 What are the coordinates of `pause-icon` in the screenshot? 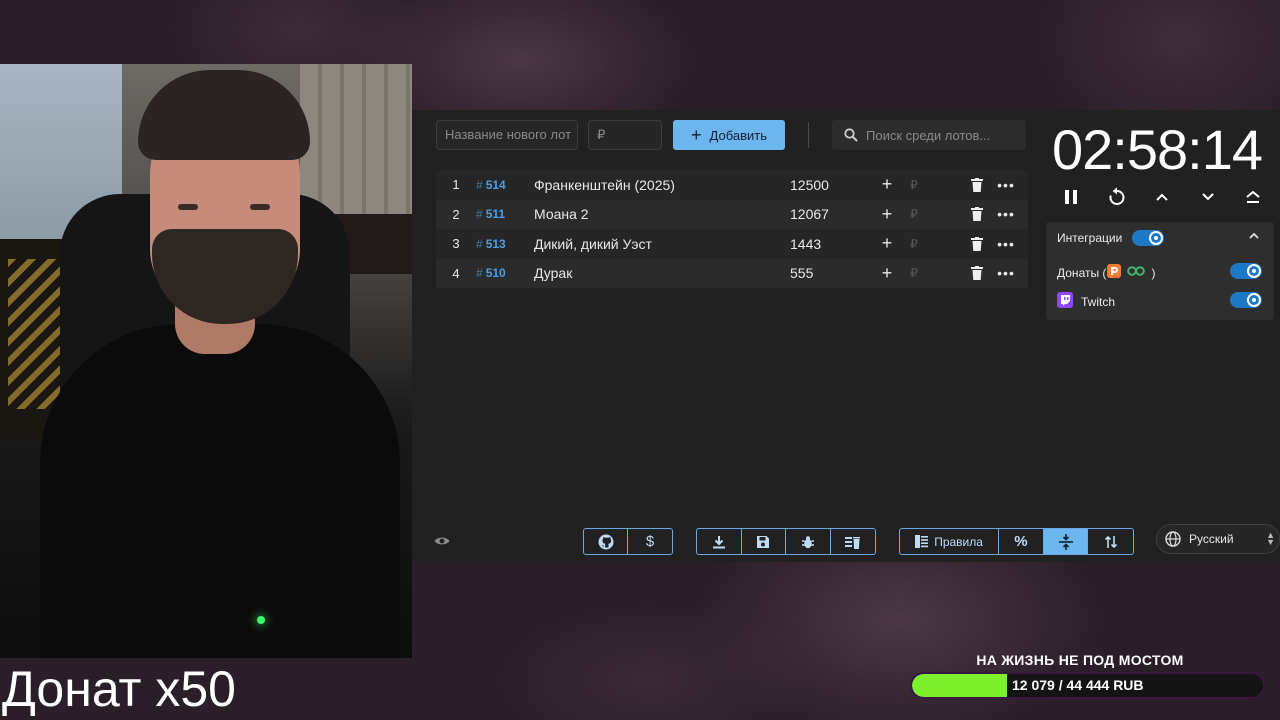 It's located at (1071, 197).